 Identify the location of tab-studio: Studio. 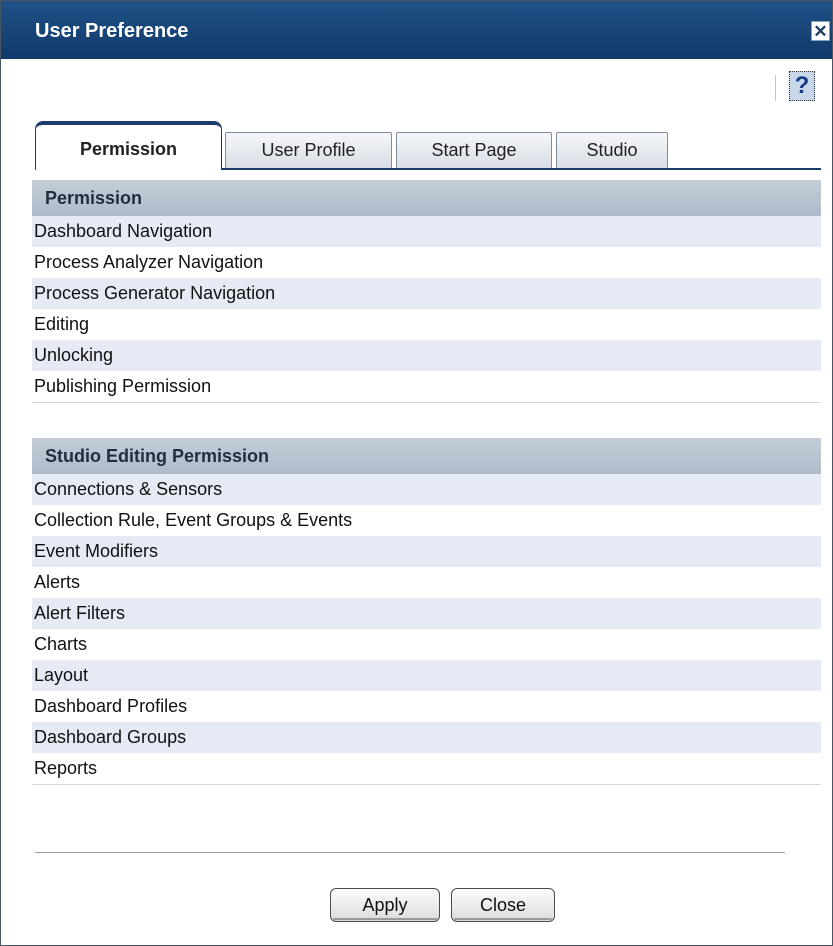
(612, 150).